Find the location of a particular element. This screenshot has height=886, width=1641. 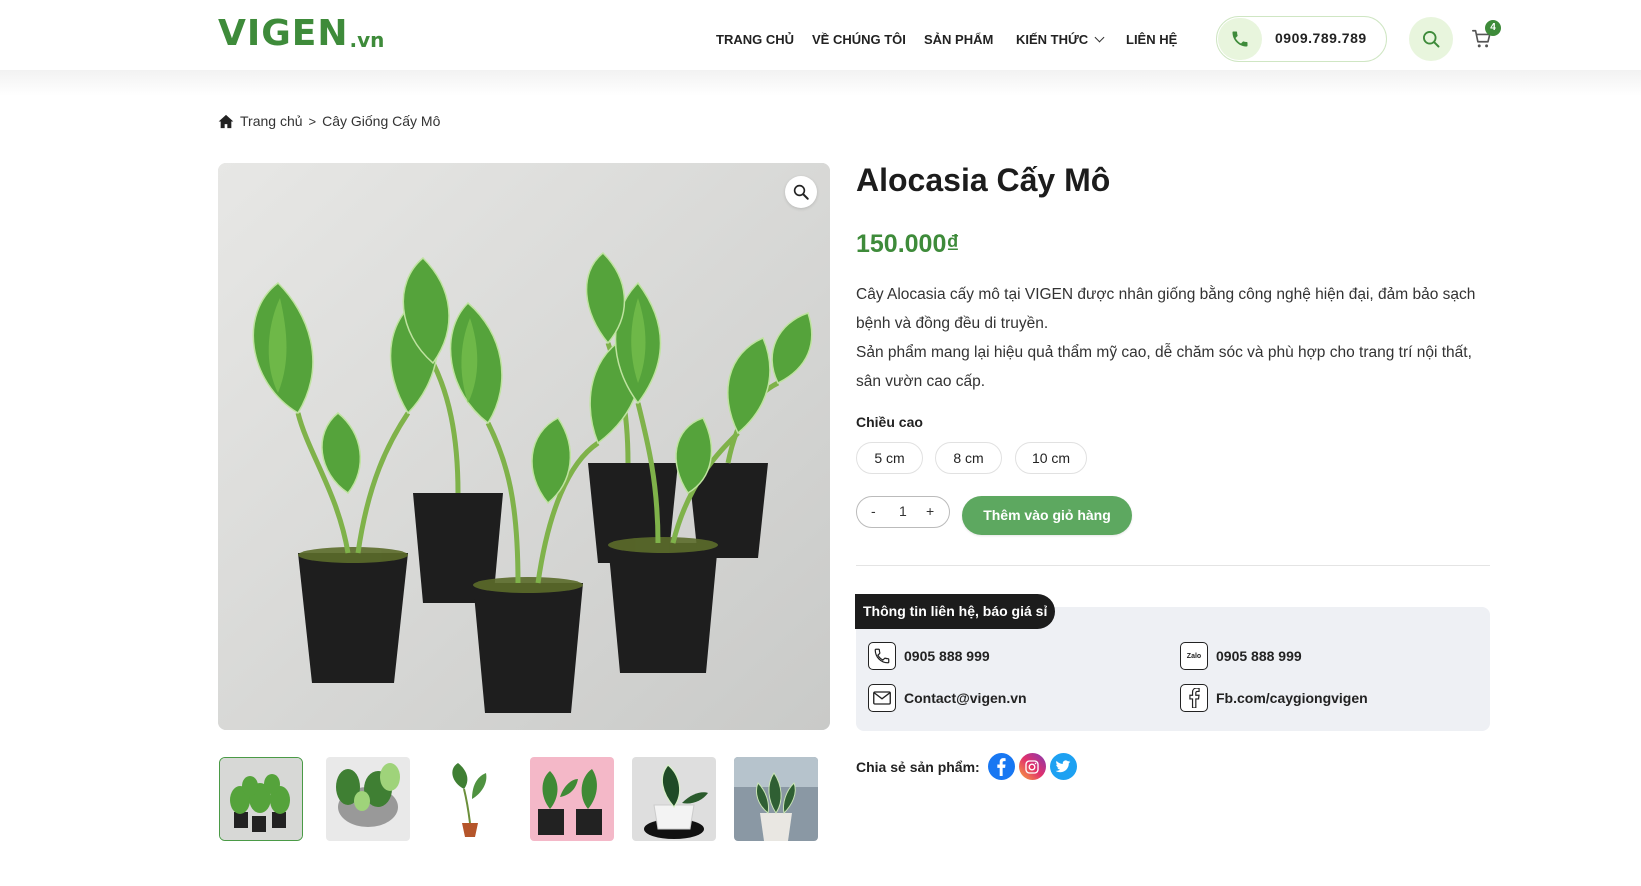

contact-zalo: Zalo 0905 888 999 is located at coordinates (1241, 656).